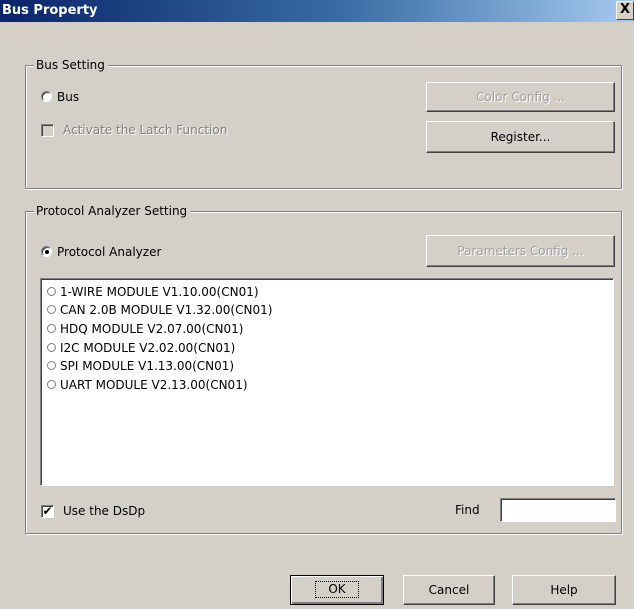  Describe the element at coordinates (317, 366) in the screenshot. I see `list-item: SPI MODULE V1.13.00(CN01)` at that location.